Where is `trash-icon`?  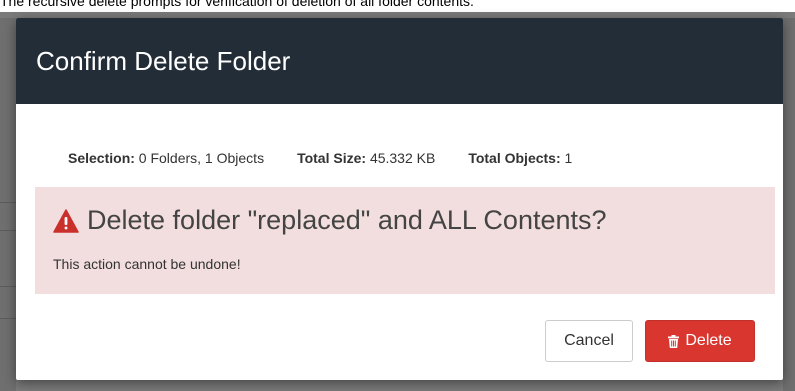 trash-icon is located at coordinates (674, 341).